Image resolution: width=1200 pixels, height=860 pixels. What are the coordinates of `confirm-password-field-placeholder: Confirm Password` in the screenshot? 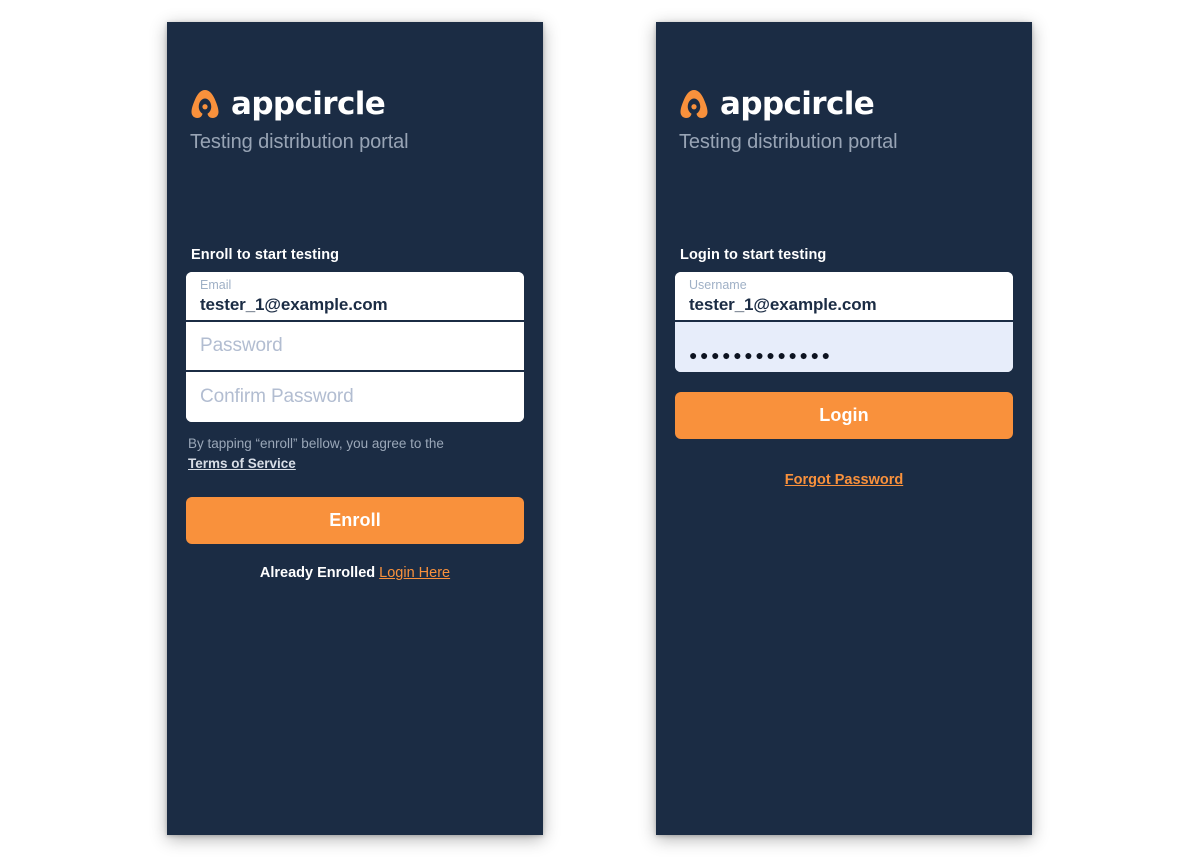 It's located at (277, 396).